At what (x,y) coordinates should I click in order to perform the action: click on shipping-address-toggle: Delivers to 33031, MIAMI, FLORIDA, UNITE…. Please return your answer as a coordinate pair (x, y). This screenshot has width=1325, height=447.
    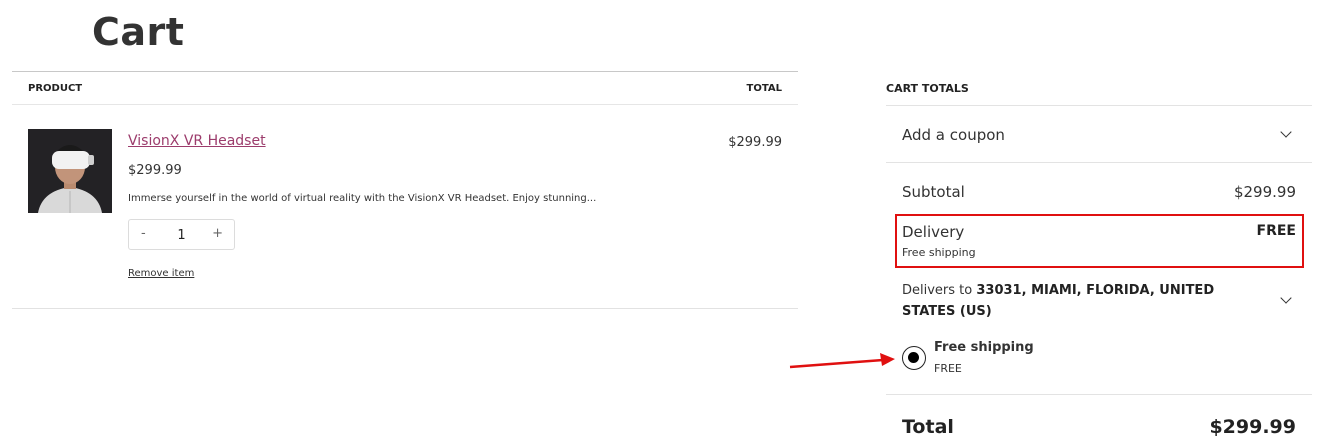
    Looking at the image, I should click on (1077, 301).